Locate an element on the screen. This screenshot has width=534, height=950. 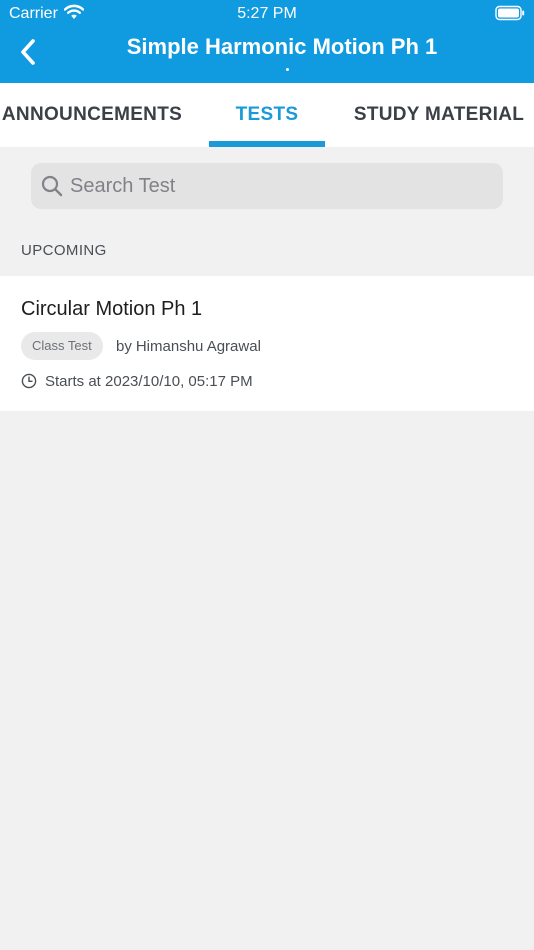
tab-bar: ANNOUNCEMENTS TESTS STUDY MATERIAL is located at coordinates (267, 115).